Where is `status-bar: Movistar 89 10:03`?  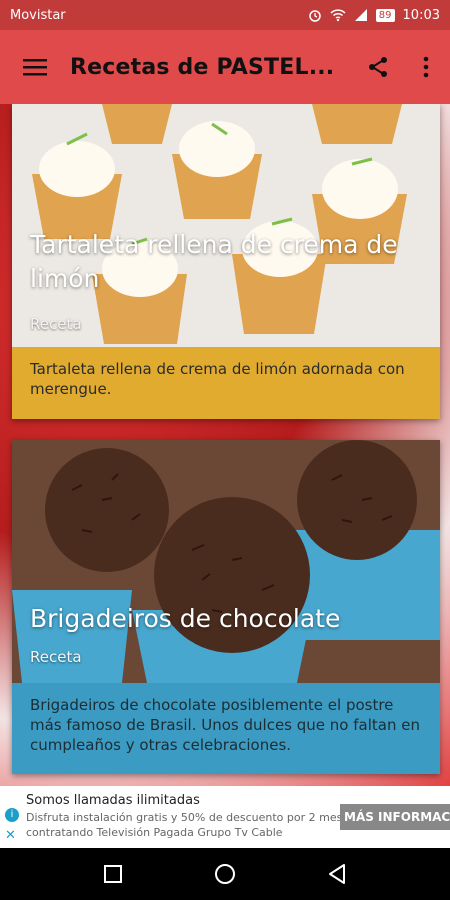
status-bar: Movistar 89 10:03 is located at coordinates (225, 15).